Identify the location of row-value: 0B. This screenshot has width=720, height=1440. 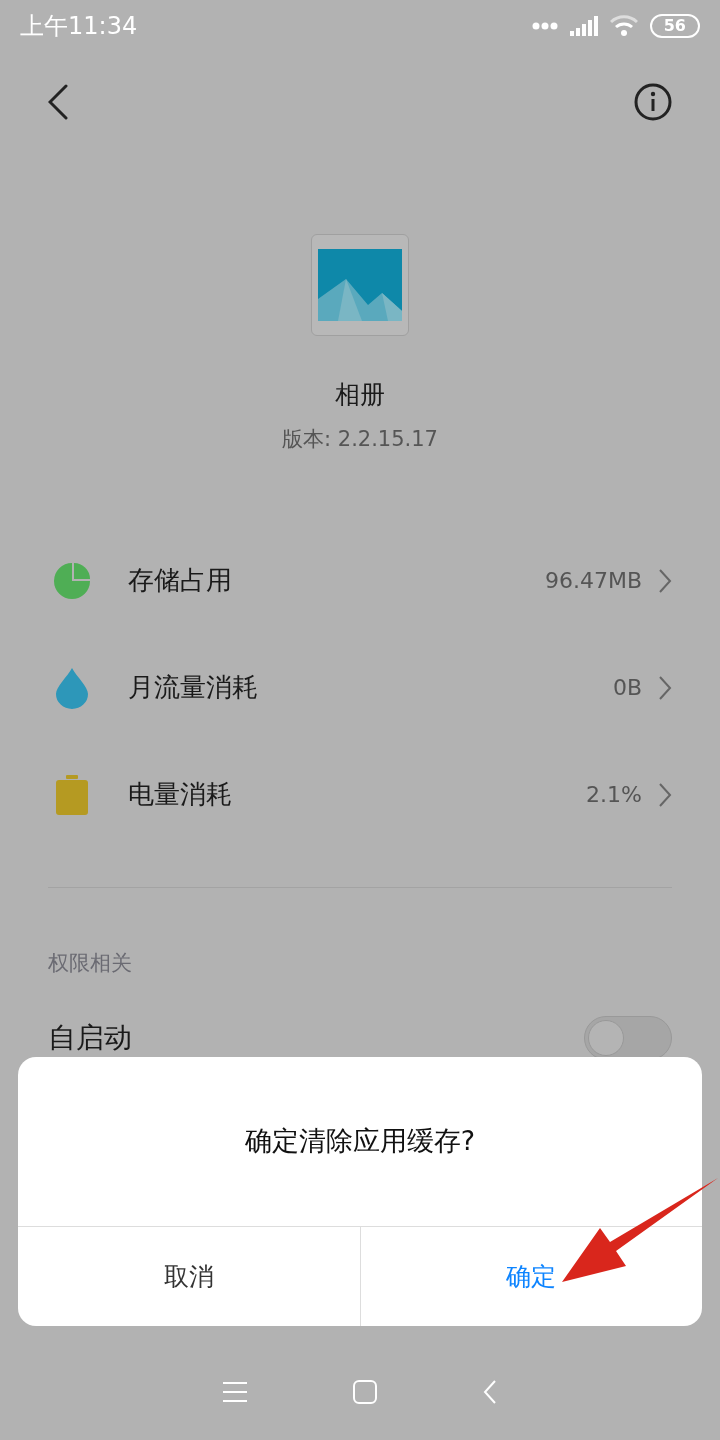
(627, 688).